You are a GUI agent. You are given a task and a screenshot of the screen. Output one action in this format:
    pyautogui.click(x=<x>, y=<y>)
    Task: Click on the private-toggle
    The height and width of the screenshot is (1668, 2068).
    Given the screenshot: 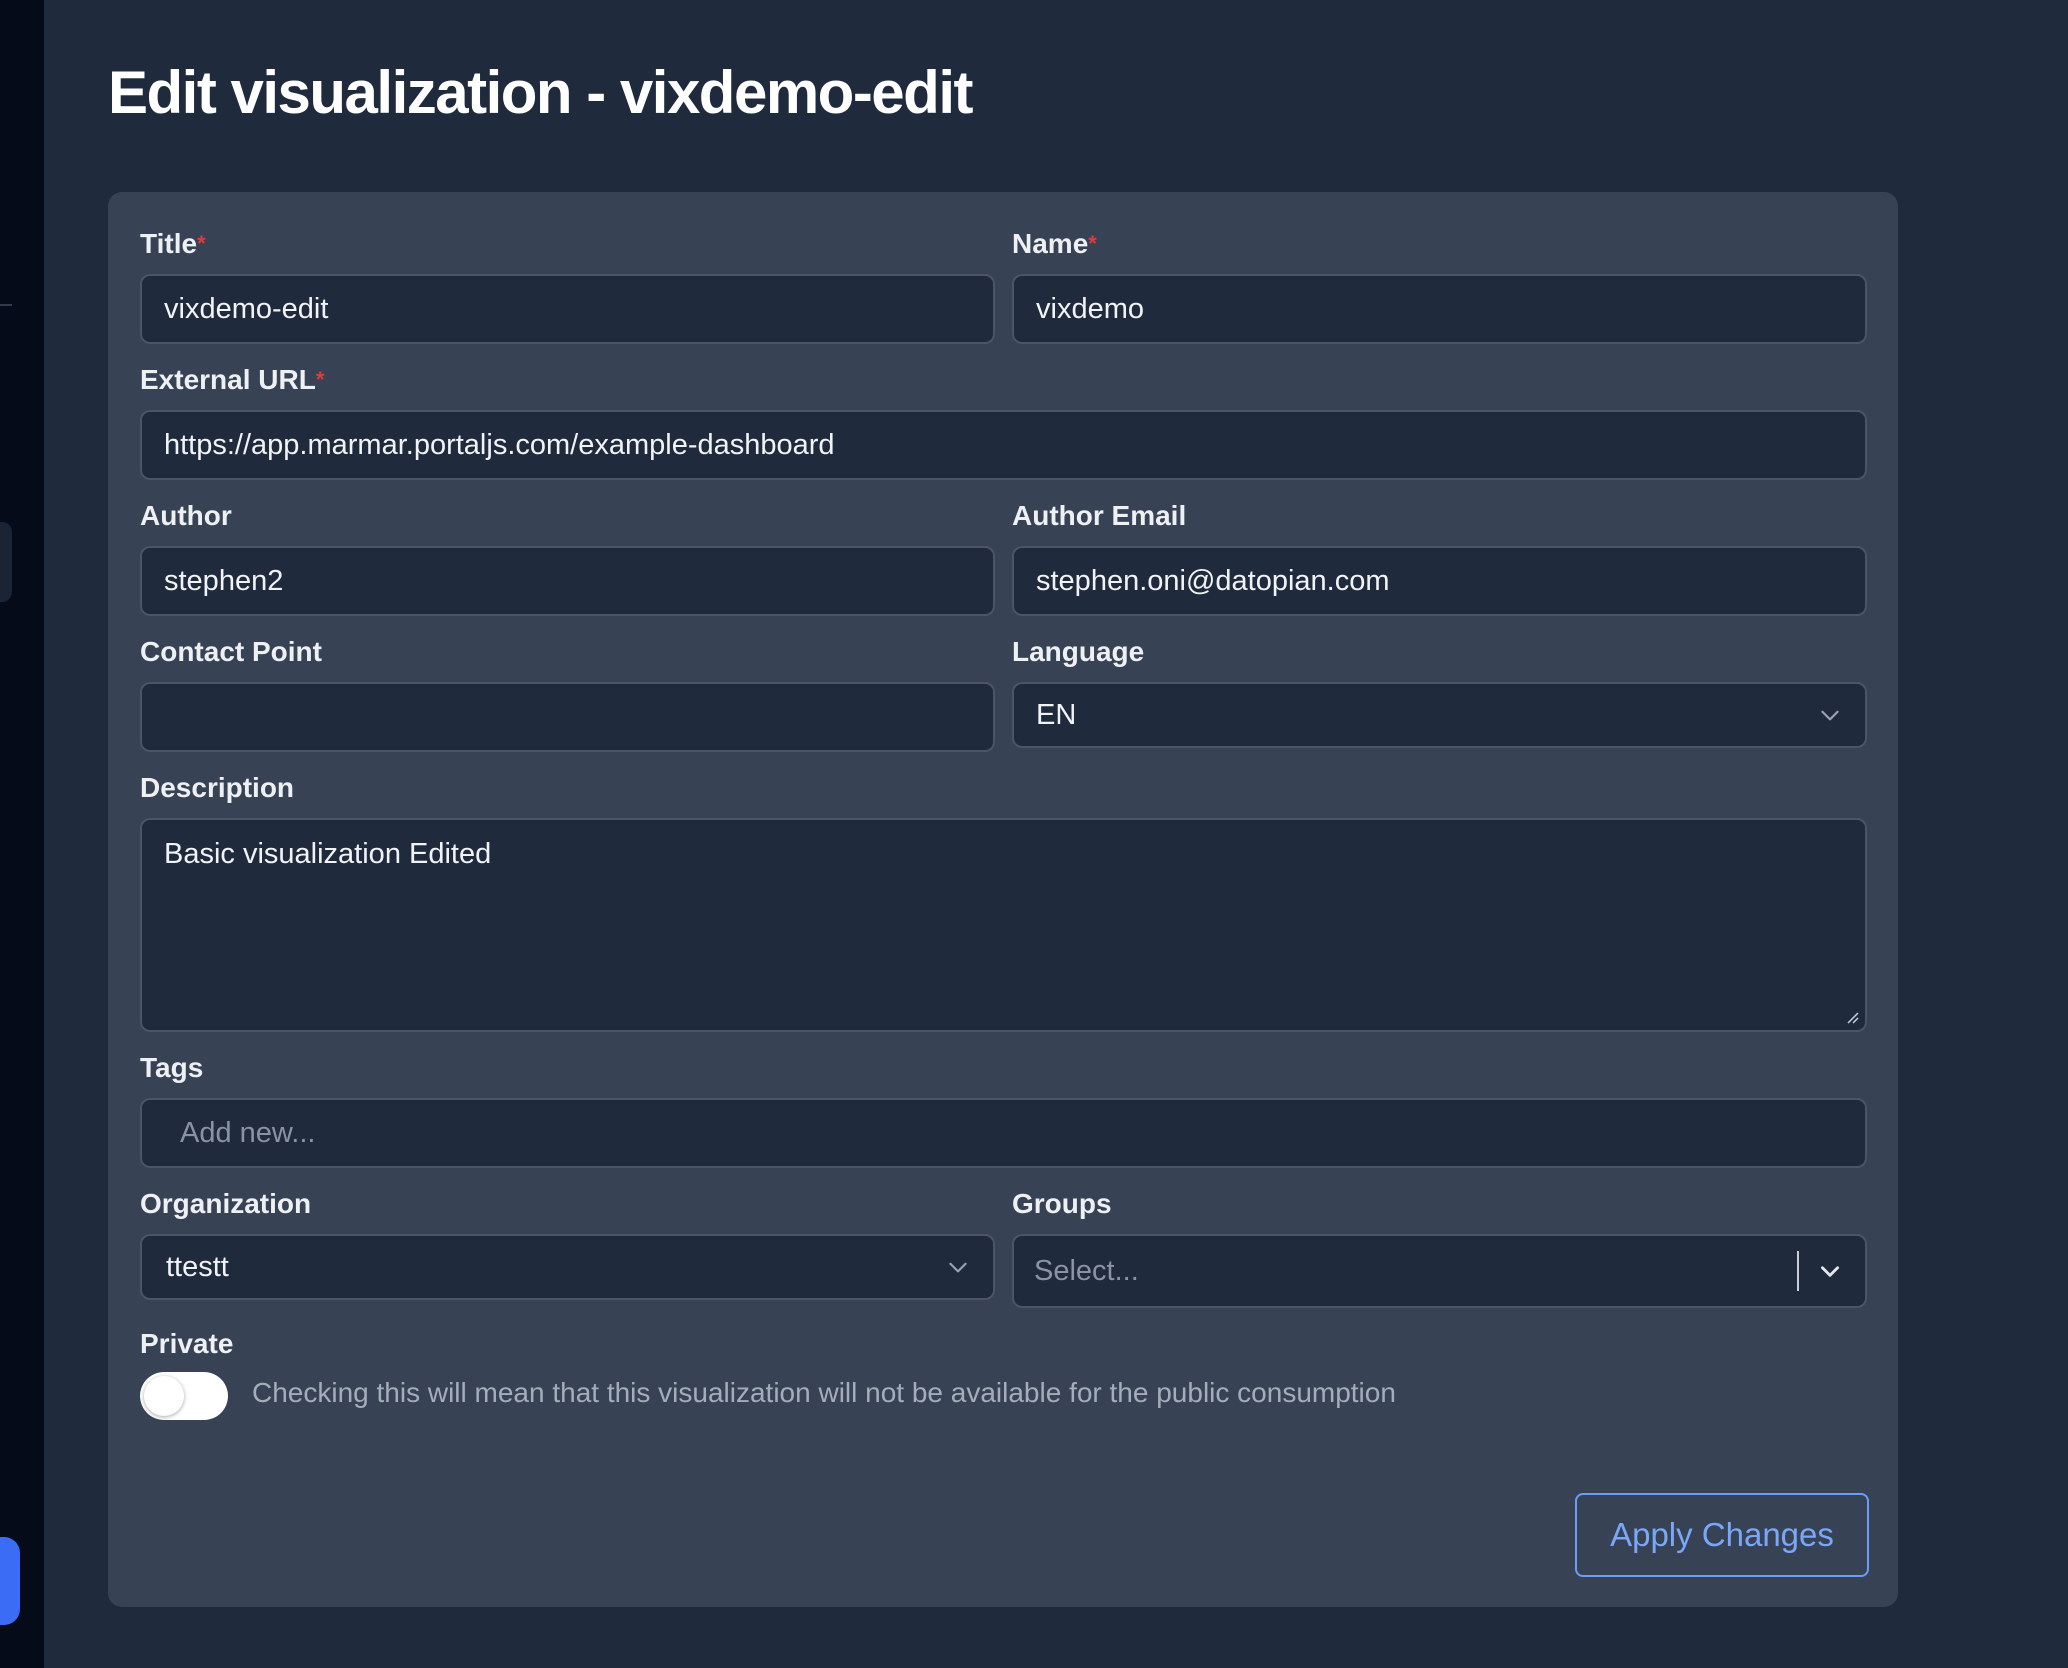 What is the action you would take?
    pyautogui.click(x=184, y=1396)
    